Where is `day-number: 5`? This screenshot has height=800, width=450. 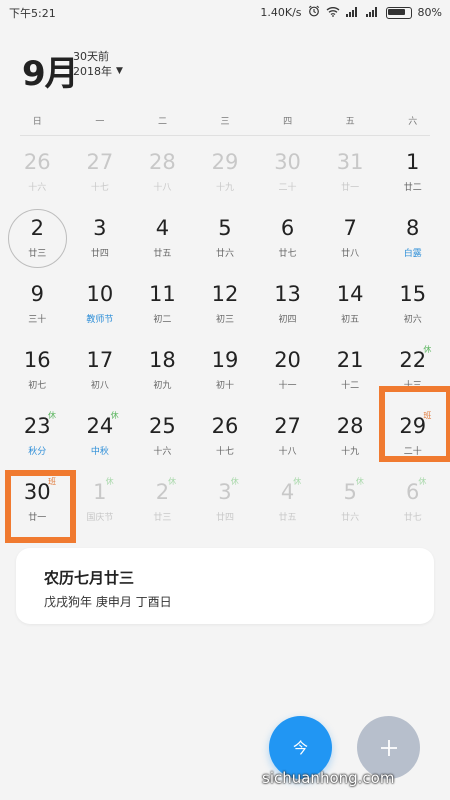 day-number: 5 is located at coordinates (225, 228).